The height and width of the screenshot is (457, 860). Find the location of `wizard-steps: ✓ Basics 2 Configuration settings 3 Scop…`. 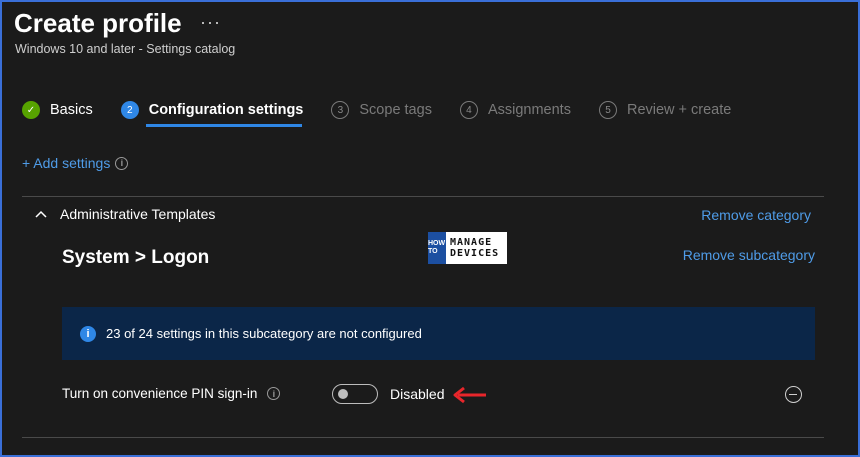

wizard-steps: ✓ Basics 2 Configuration settings 3 Scop… is located at coordinates (390, 110).